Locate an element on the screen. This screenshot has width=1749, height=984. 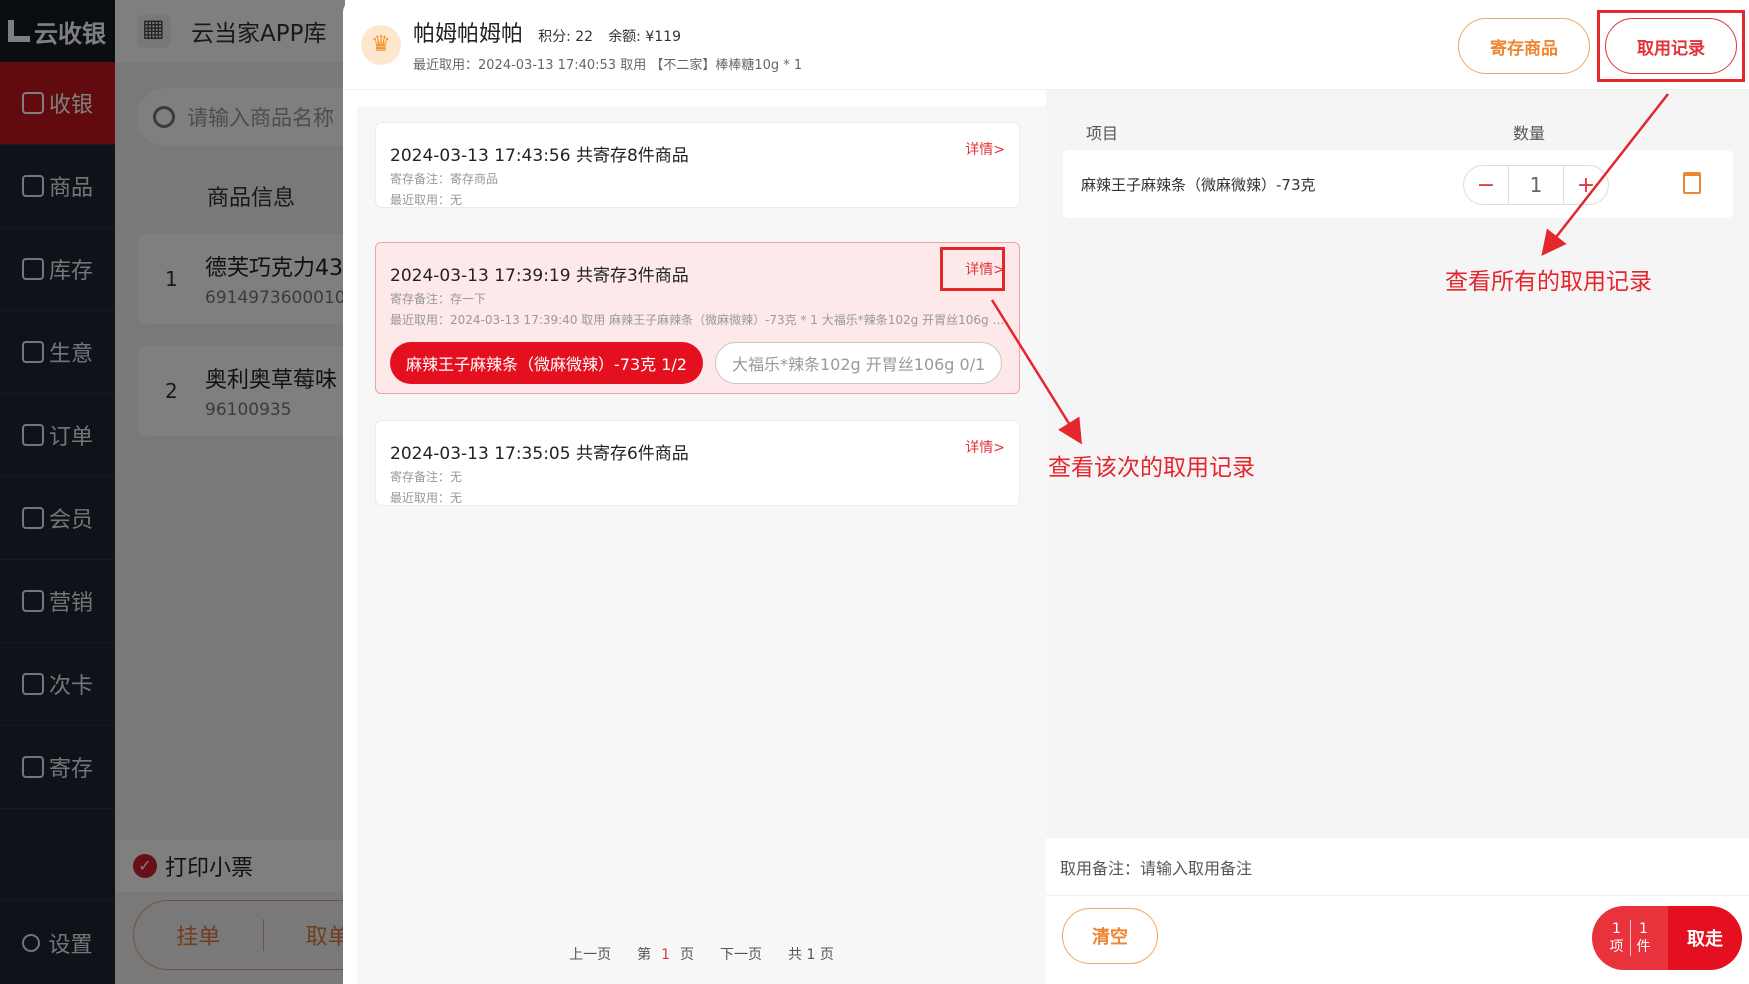
total-pages: 共 1 页 is located at coordinates (811, 955).